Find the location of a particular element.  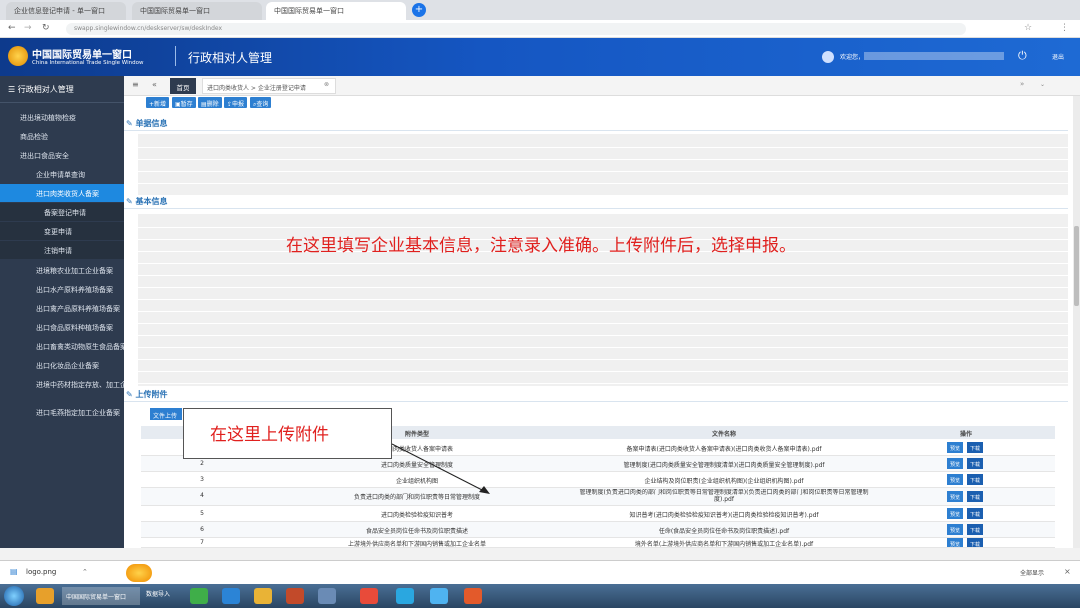

logo-icon is located at coordinates (18, 56).